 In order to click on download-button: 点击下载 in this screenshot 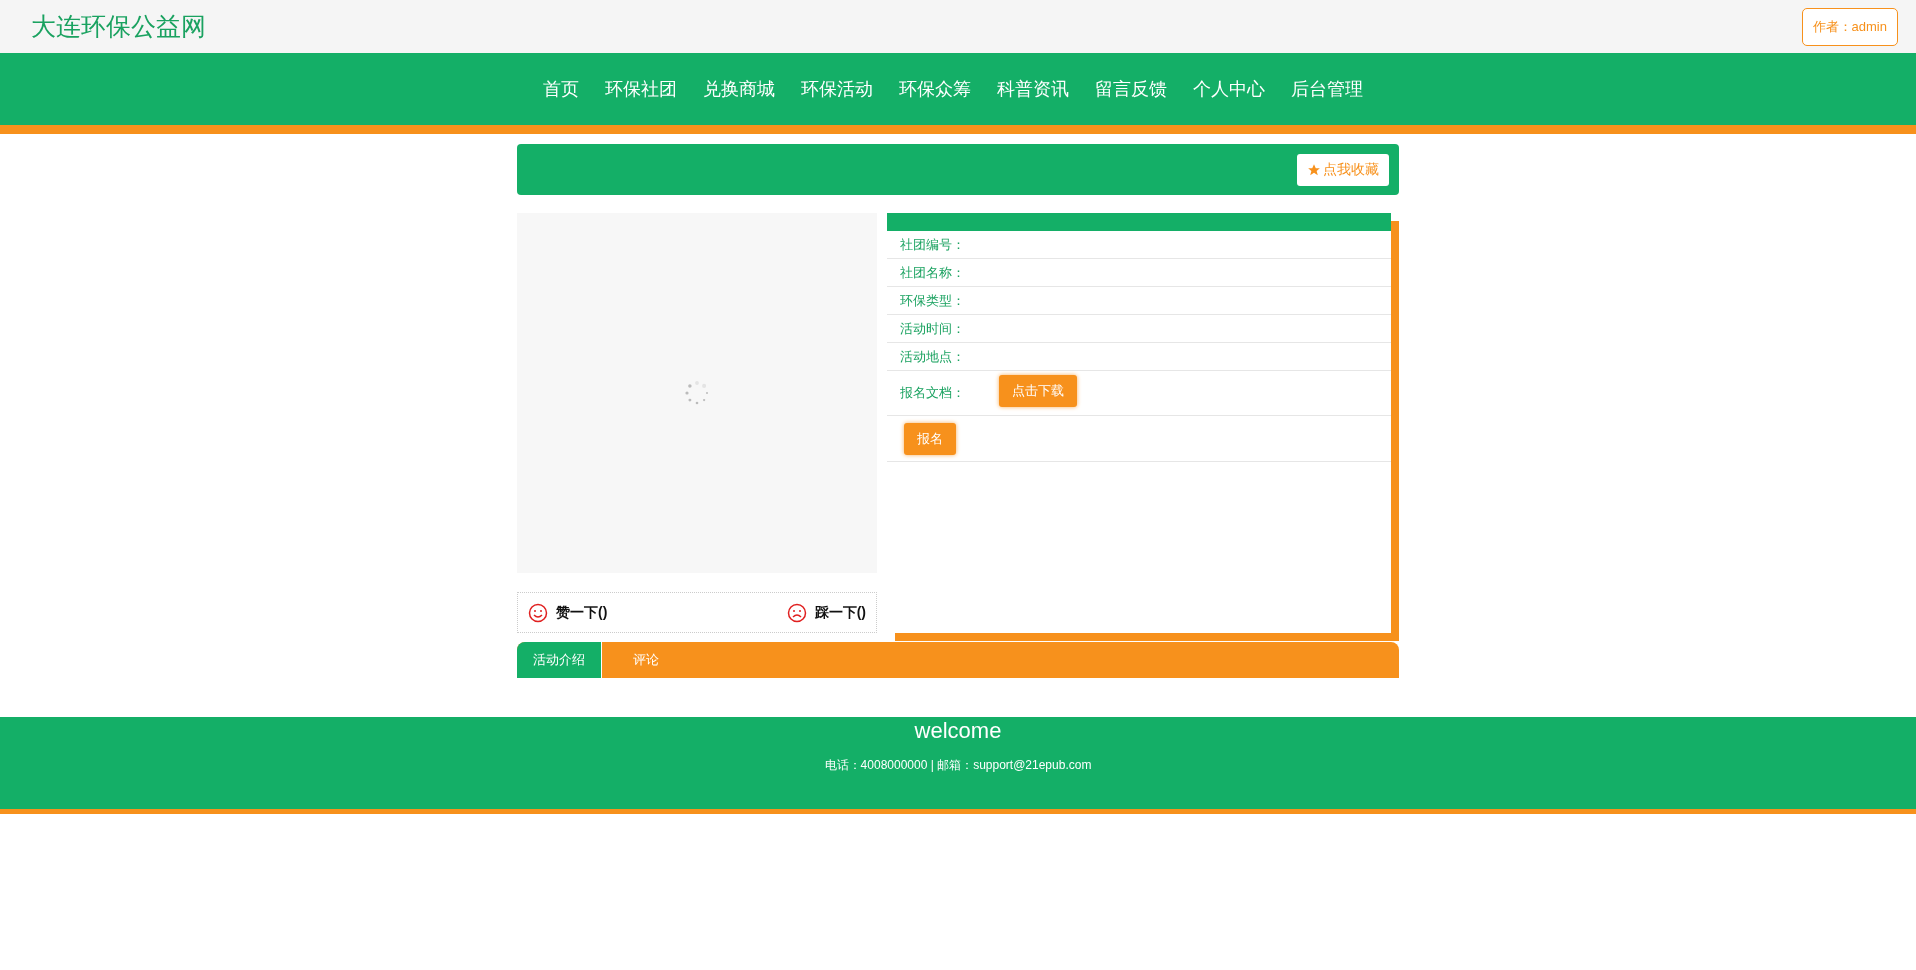, I will do `click(1038, 391)`.